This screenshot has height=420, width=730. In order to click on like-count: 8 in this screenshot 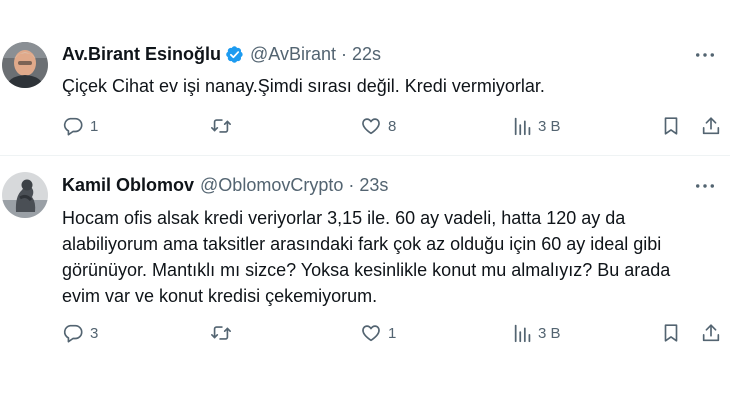, I will do `click(392, 126)`.